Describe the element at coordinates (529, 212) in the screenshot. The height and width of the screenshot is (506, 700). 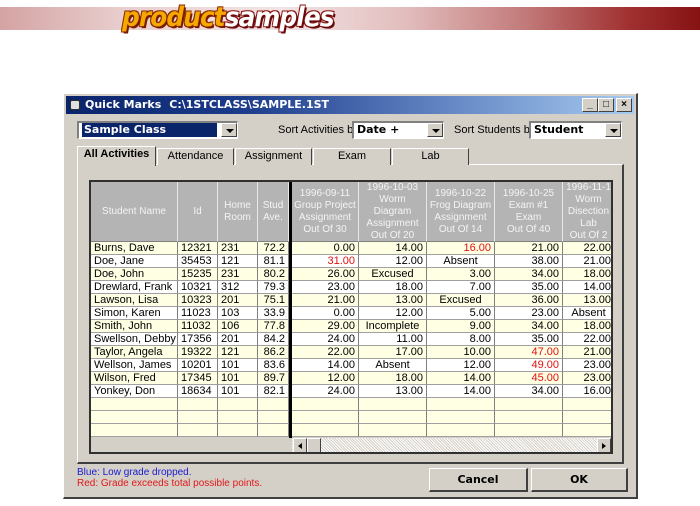
I see `activity-column-header: 1996-10-25 Exam #1 Exam Out Of 40` at that location.